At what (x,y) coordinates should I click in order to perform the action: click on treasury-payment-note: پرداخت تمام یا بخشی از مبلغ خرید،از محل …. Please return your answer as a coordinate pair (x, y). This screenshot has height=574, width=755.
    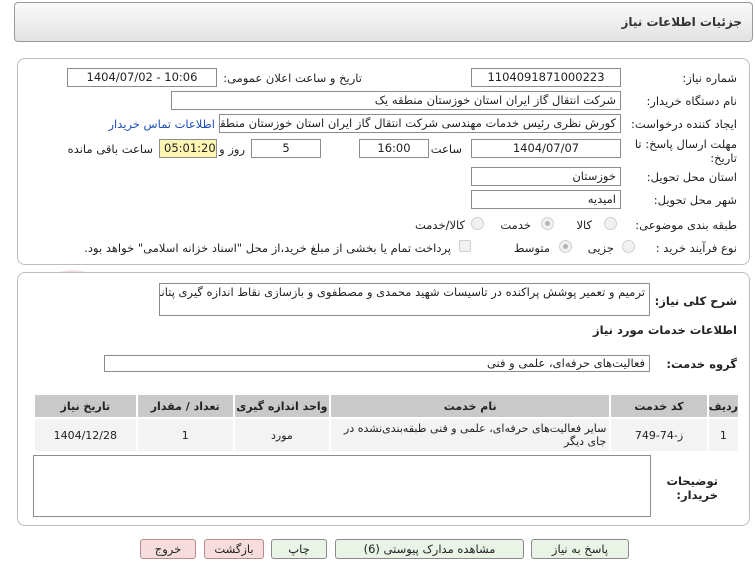
    Looking at the image, I should click on (267, 248).